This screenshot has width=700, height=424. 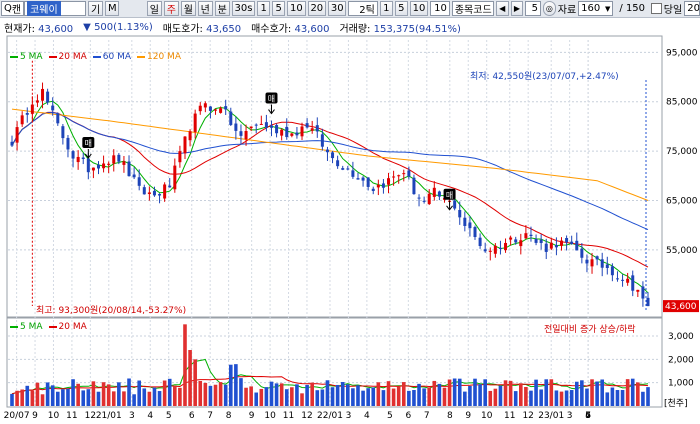 I want to click on price-tick-label: 55,000, so click(x=682, y=251).